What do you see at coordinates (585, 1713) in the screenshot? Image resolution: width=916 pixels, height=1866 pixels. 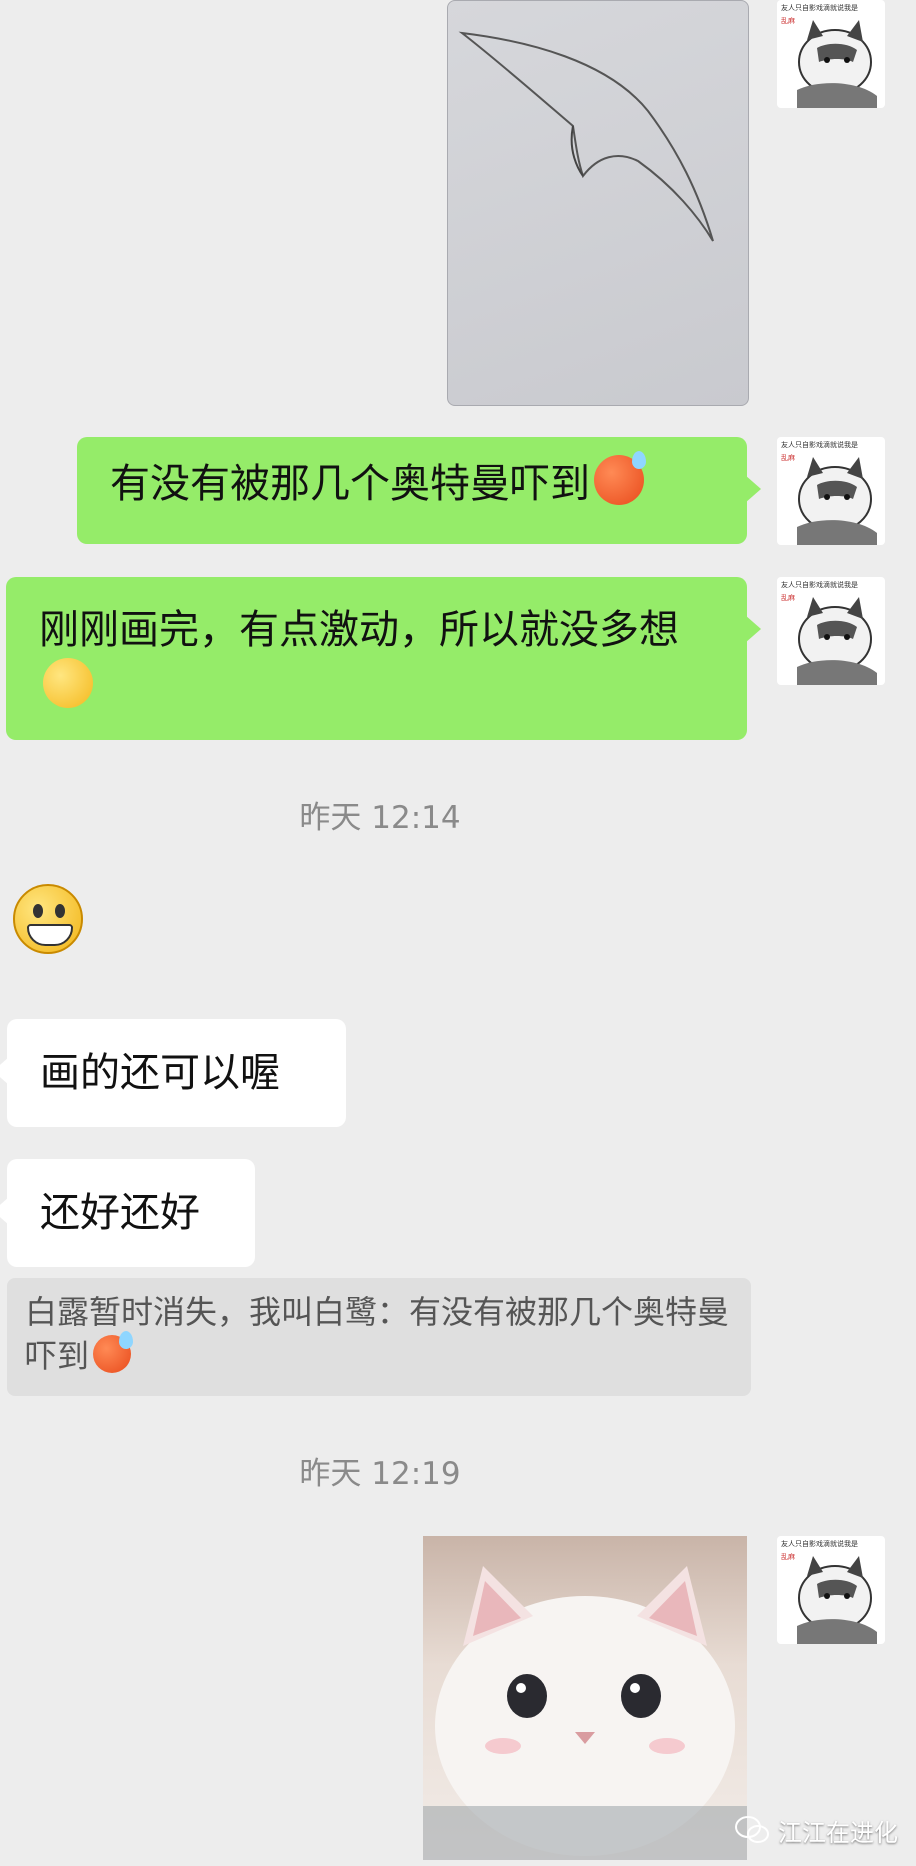 I see `white-kitten-photo` at bounding box center [585, 1713].